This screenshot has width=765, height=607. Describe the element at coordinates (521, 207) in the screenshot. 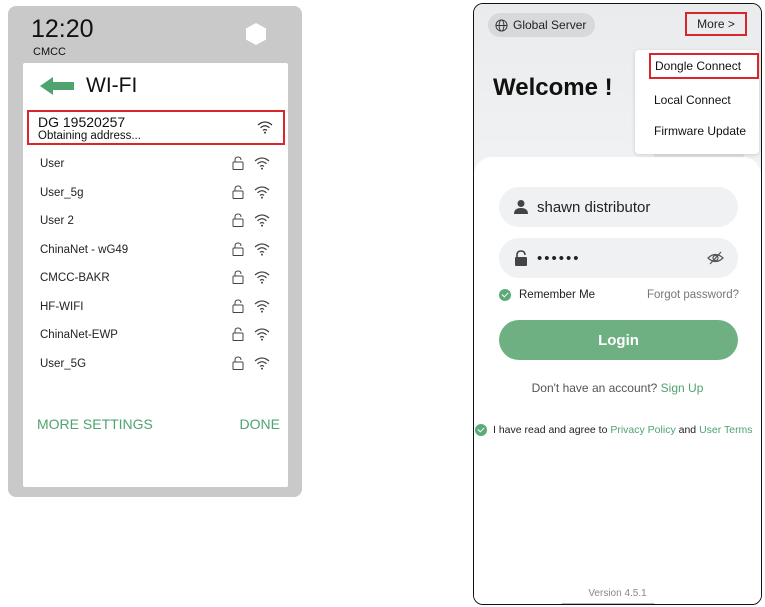

I see `user-icon` at that location.